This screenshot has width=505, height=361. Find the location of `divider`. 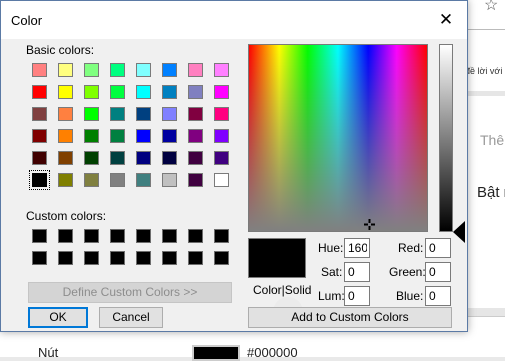

divider is located at coordinates (483, 93).